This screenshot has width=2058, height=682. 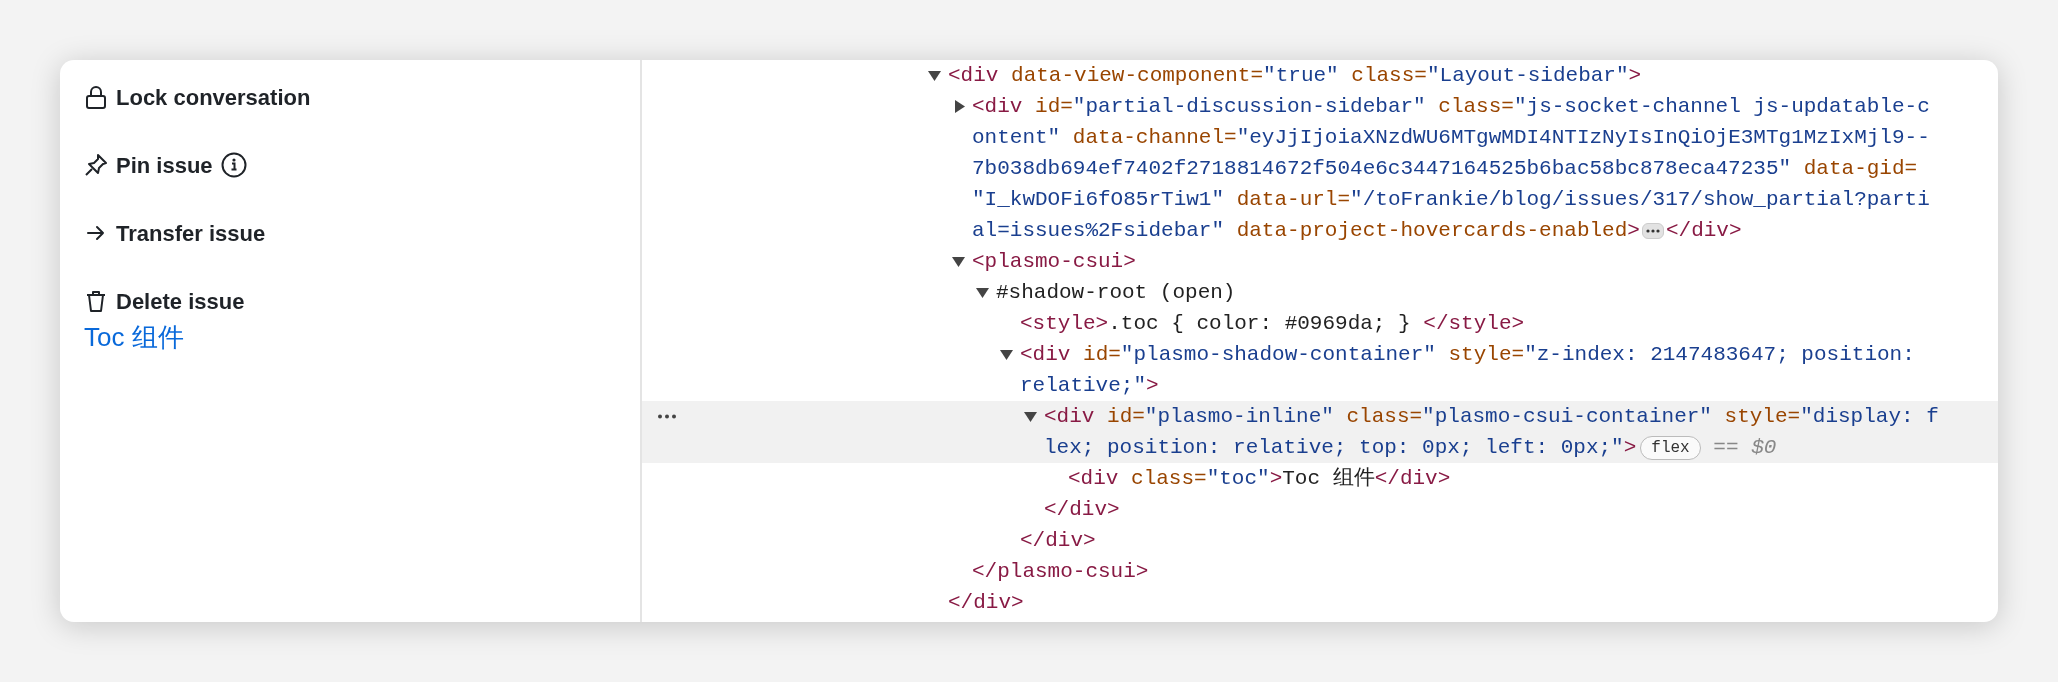 I want to click on code-line: lex; position: relative; top: 0px; left: 0px;">, so click(x=1340, y=448).